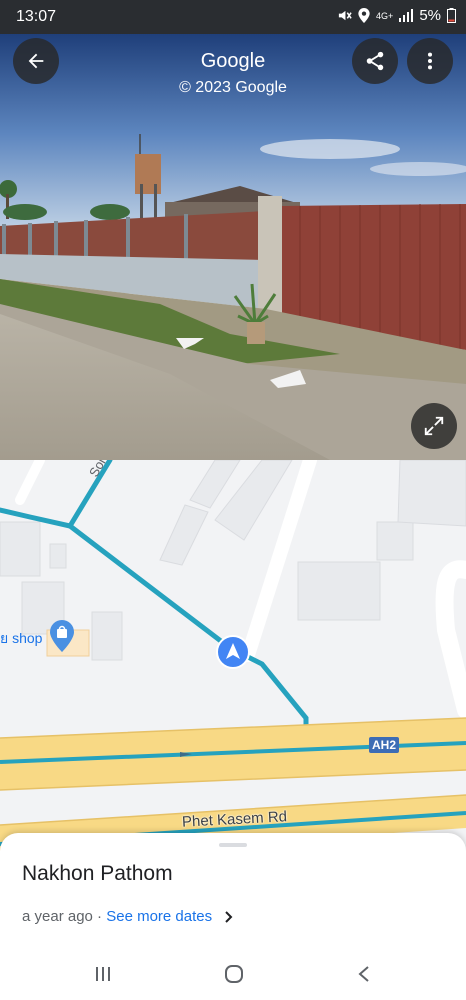 This screenshot has height=1000, width=466. I want to click on fullscreen-button, so click(434, 426).